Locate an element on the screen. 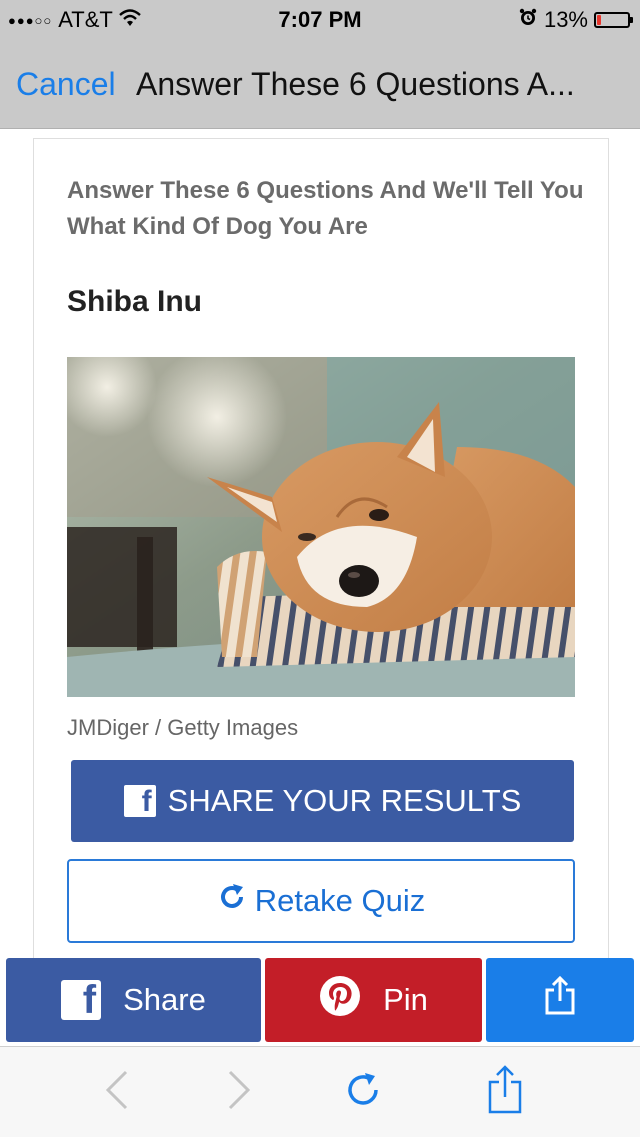  battery-icon is located at coordinates (613, 20).